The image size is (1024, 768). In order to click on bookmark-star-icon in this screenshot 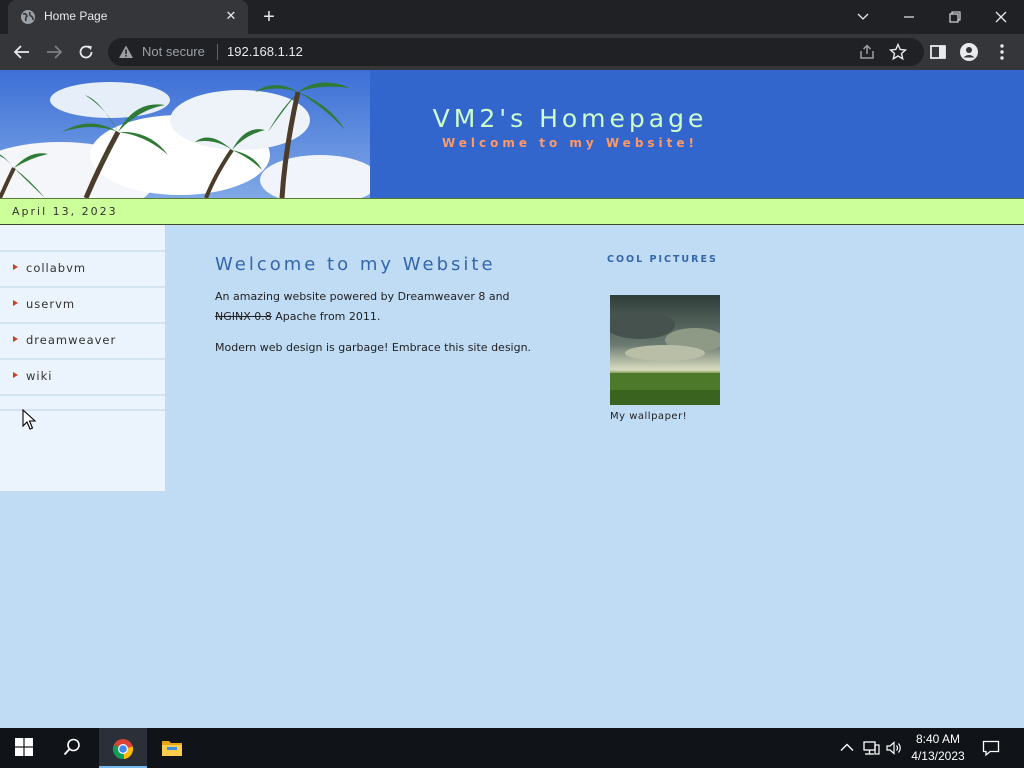, I will do `click(898, 52)`.